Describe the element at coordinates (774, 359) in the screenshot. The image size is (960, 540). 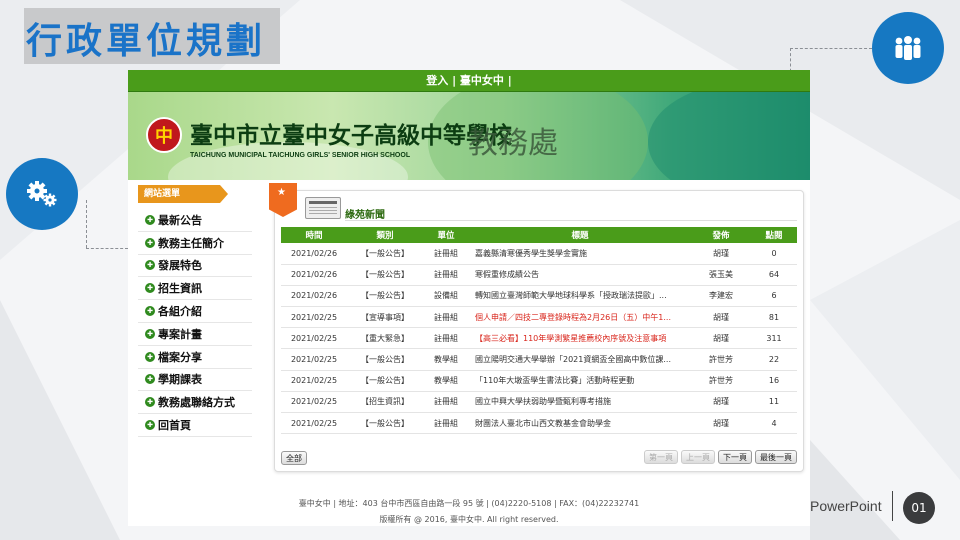
I see `cell-views: 22` at that location.